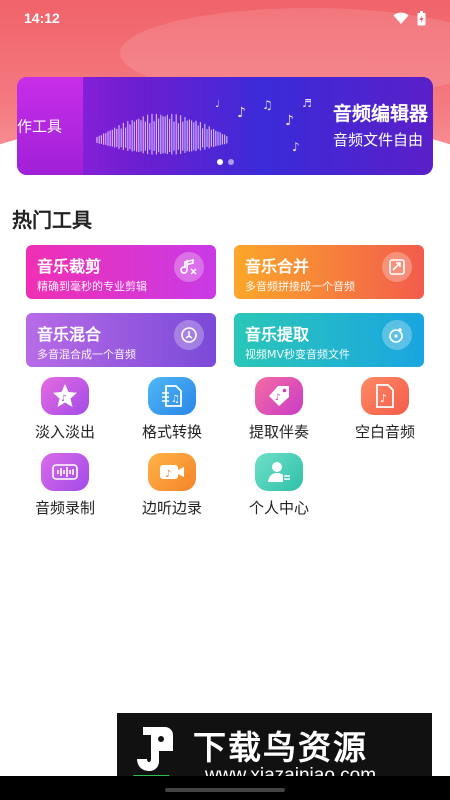 The width and height of the screenshot is (450, 800). I want to click on file-convert-icon: ♫, so click(172, 396).